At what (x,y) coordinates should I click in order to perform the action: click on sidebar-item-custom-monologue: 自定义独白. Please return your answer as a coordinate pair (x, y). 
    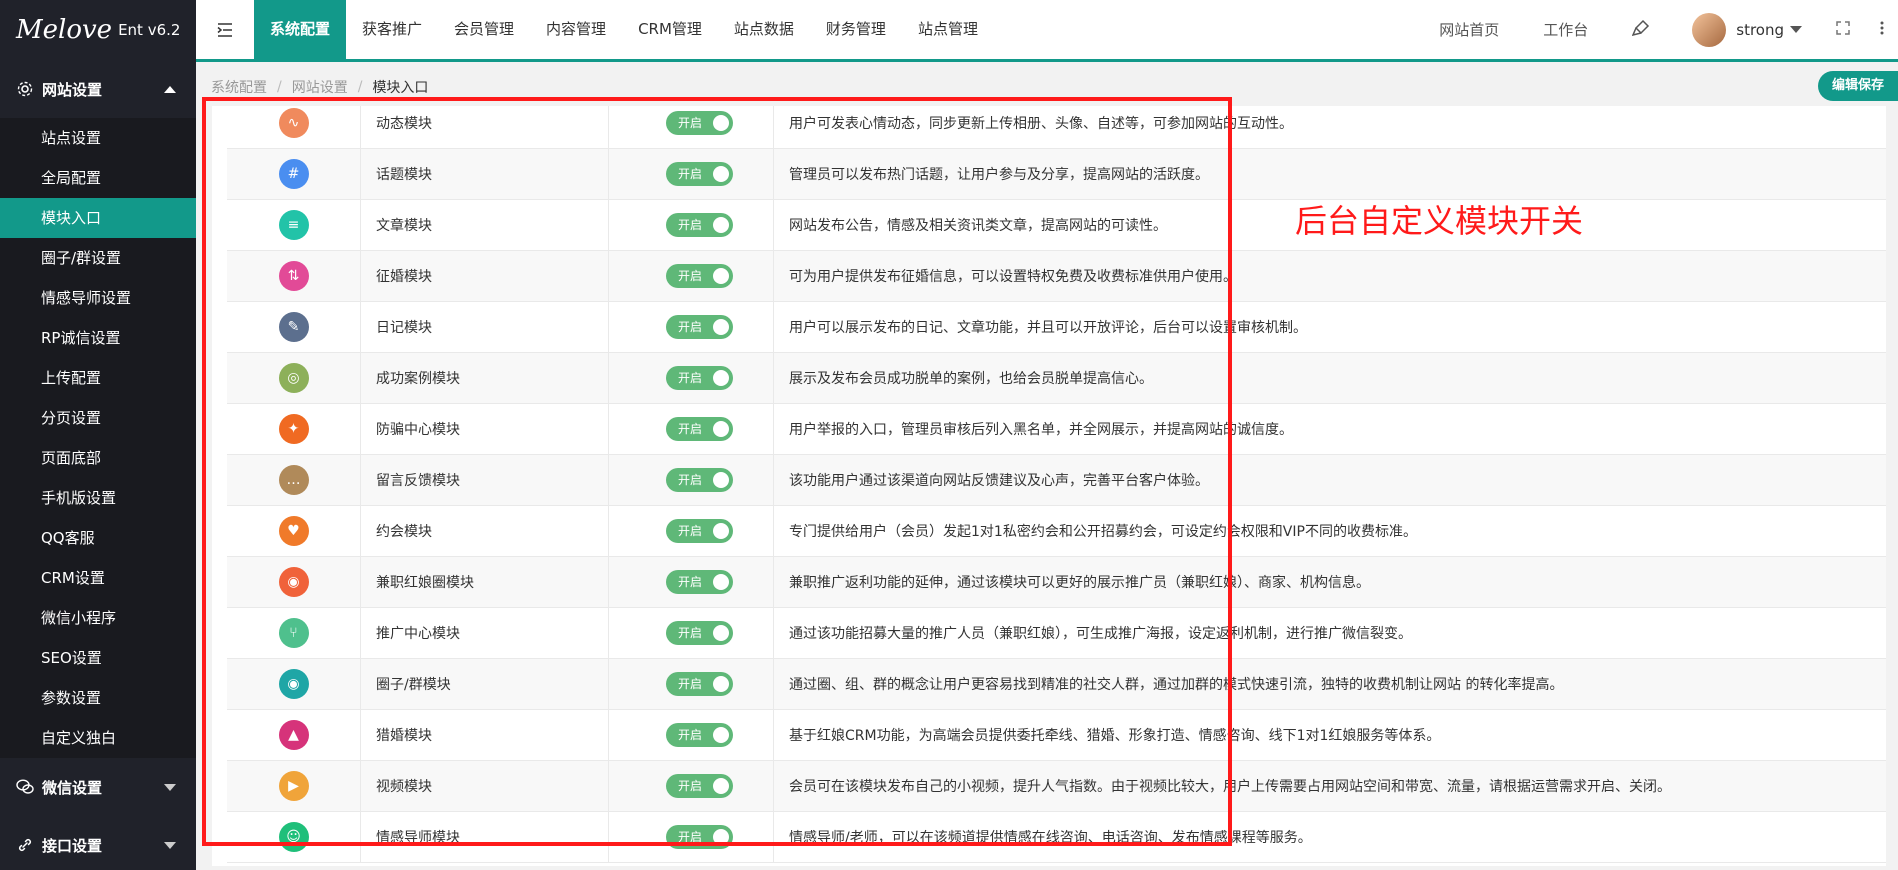
    Looking at the image, I should click on (98, 738).